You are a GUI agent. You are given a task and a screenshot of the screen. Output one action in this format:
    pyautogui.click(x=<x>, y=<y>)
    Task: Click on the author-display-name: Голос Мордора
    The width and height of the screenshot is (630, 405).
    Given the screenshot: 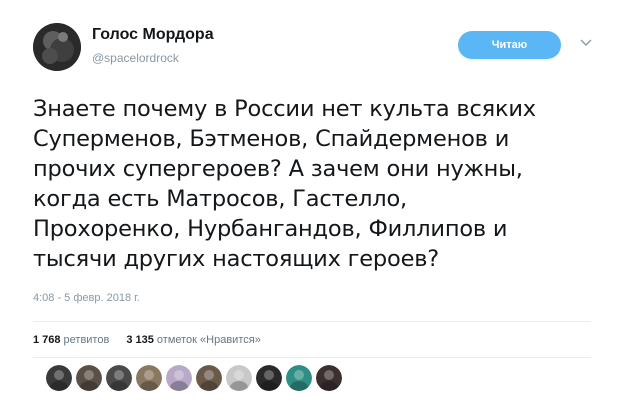 What is the action you would take?
    pyautogui.click(x=153, y=35)
    